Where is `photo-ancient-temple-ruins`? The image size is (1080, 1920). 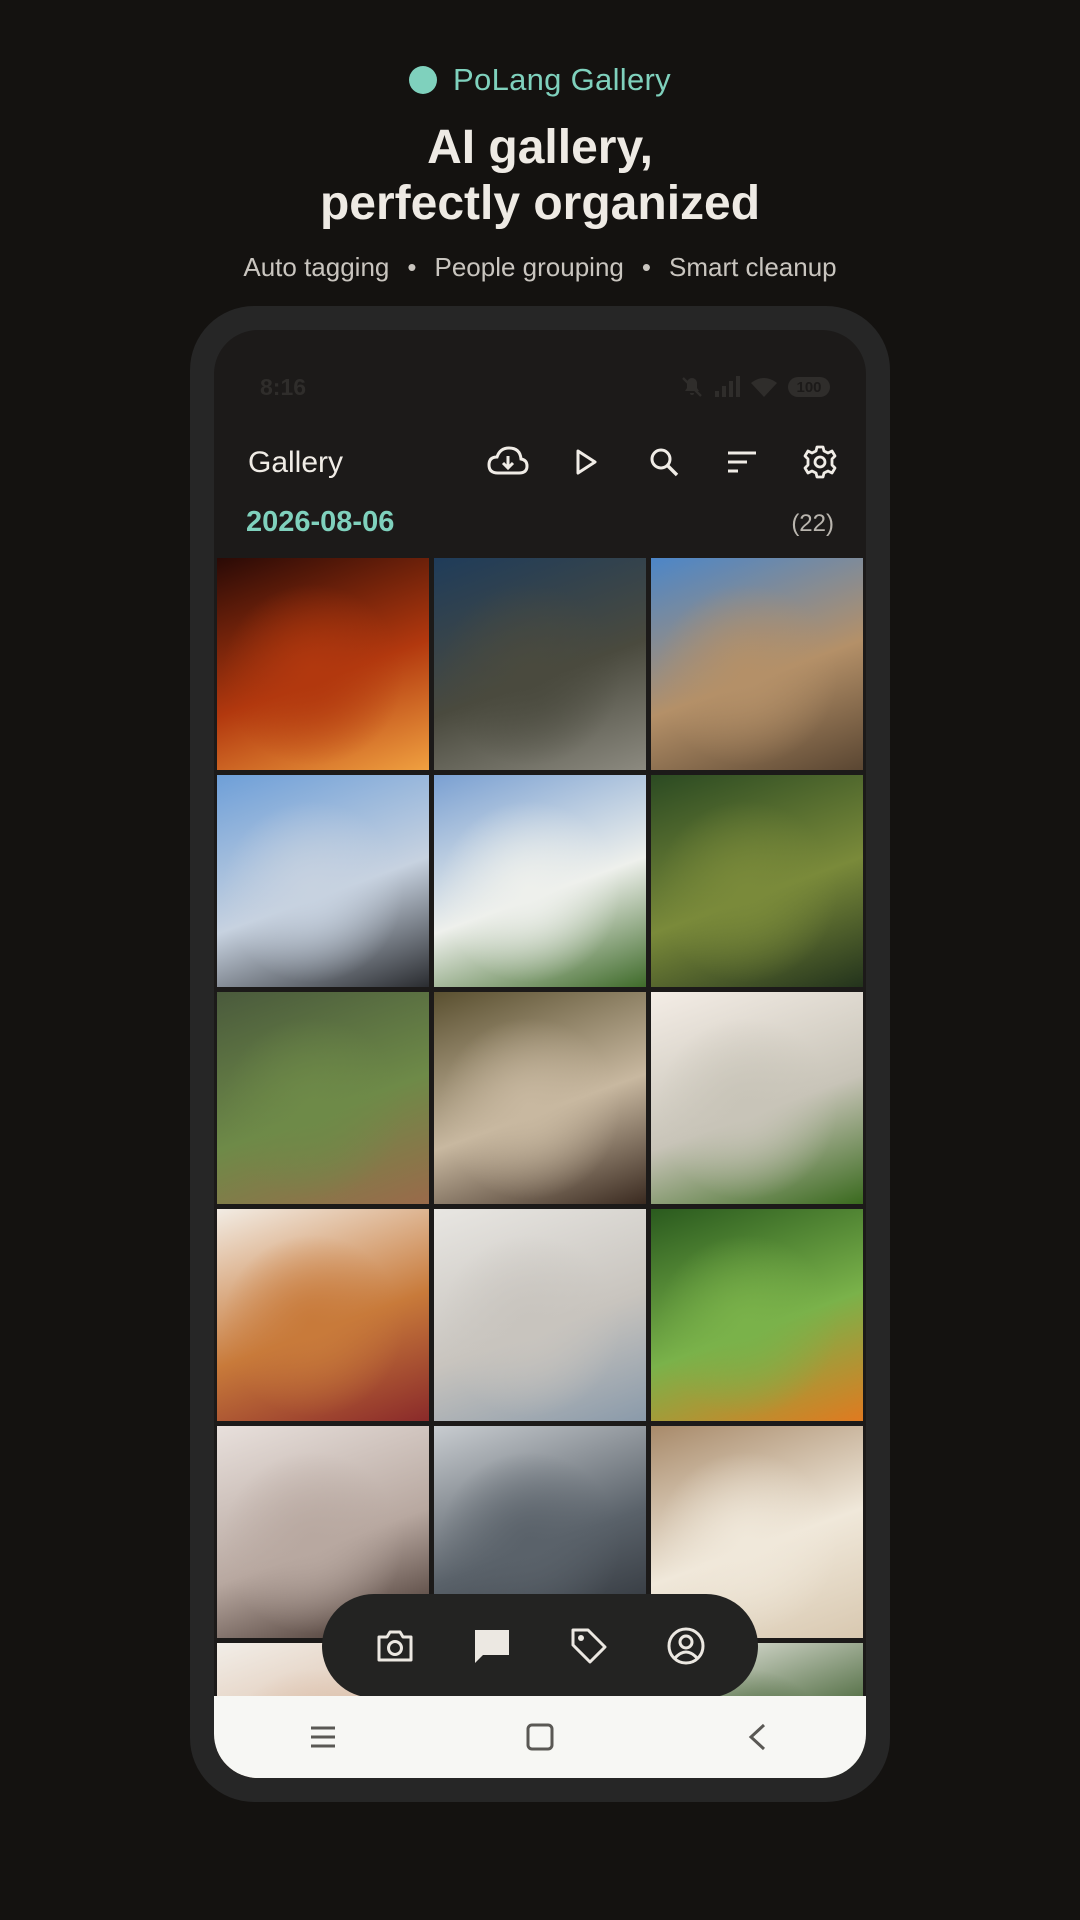 photo-ancient-temple-ruins is located at coordinates (757, 664).